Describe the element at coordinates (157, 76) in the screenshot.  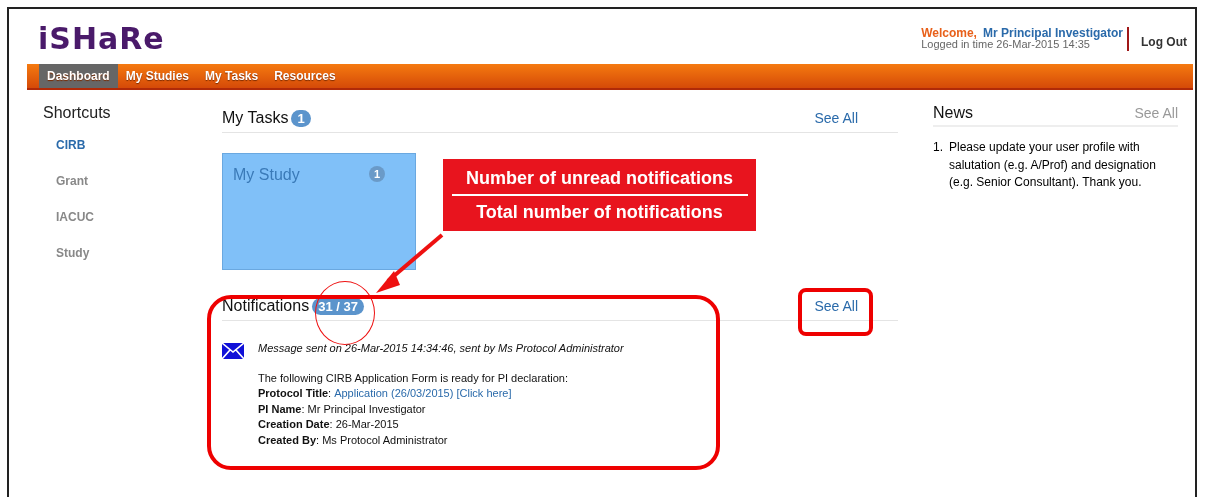
I see `nav-tab: My Studies` at that location.